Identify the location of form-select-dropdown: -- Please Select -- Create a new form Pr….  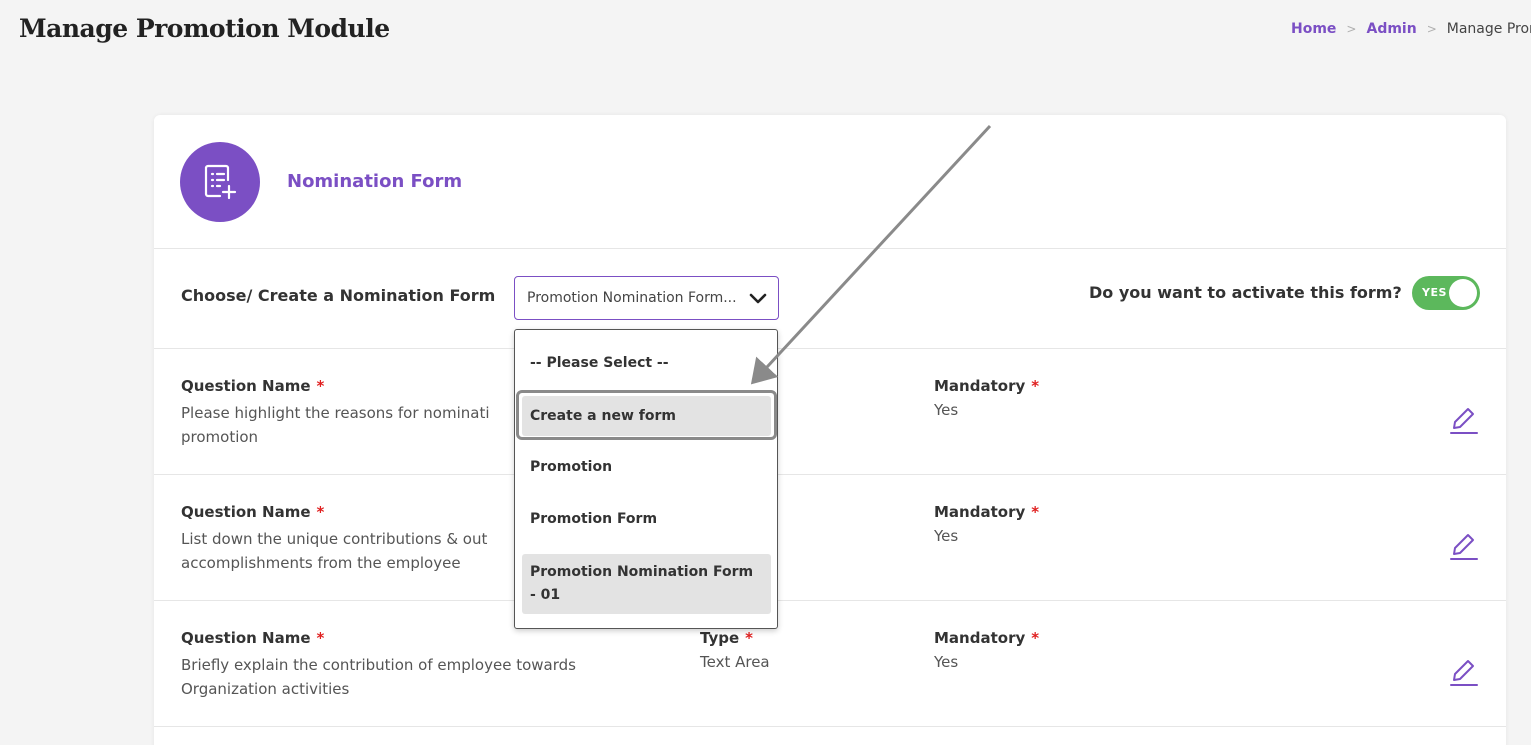
(646, 479).